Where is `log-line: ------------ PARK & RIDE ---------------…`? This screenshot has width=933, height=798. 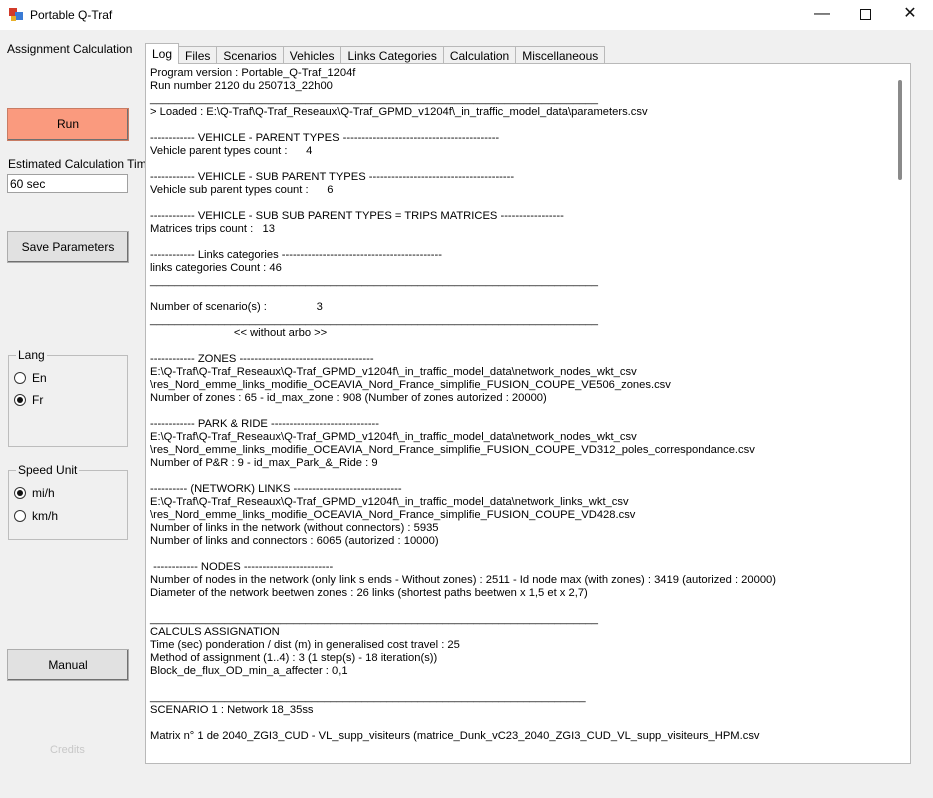
log-line: ------------ PARK & RIDE ---------------… is located at coordinates (265, 424).